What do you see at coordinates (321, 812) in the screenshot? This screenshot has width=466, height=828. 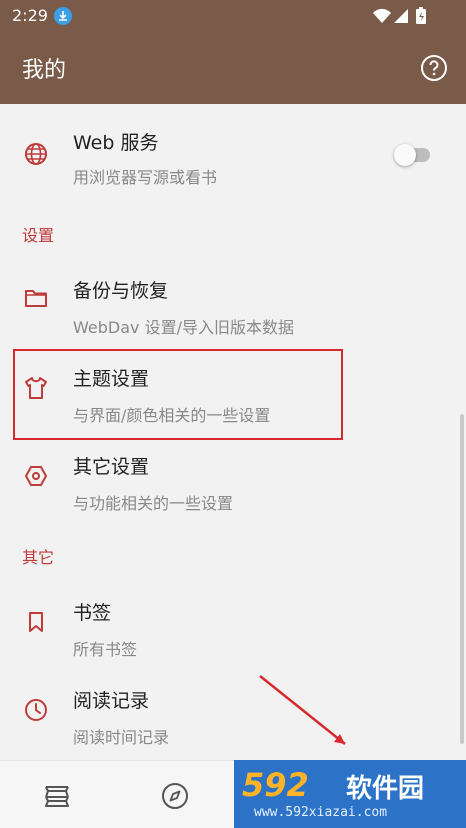 I see `watermark-url: www.592xiazai.com` at bounding box center [321, 812].